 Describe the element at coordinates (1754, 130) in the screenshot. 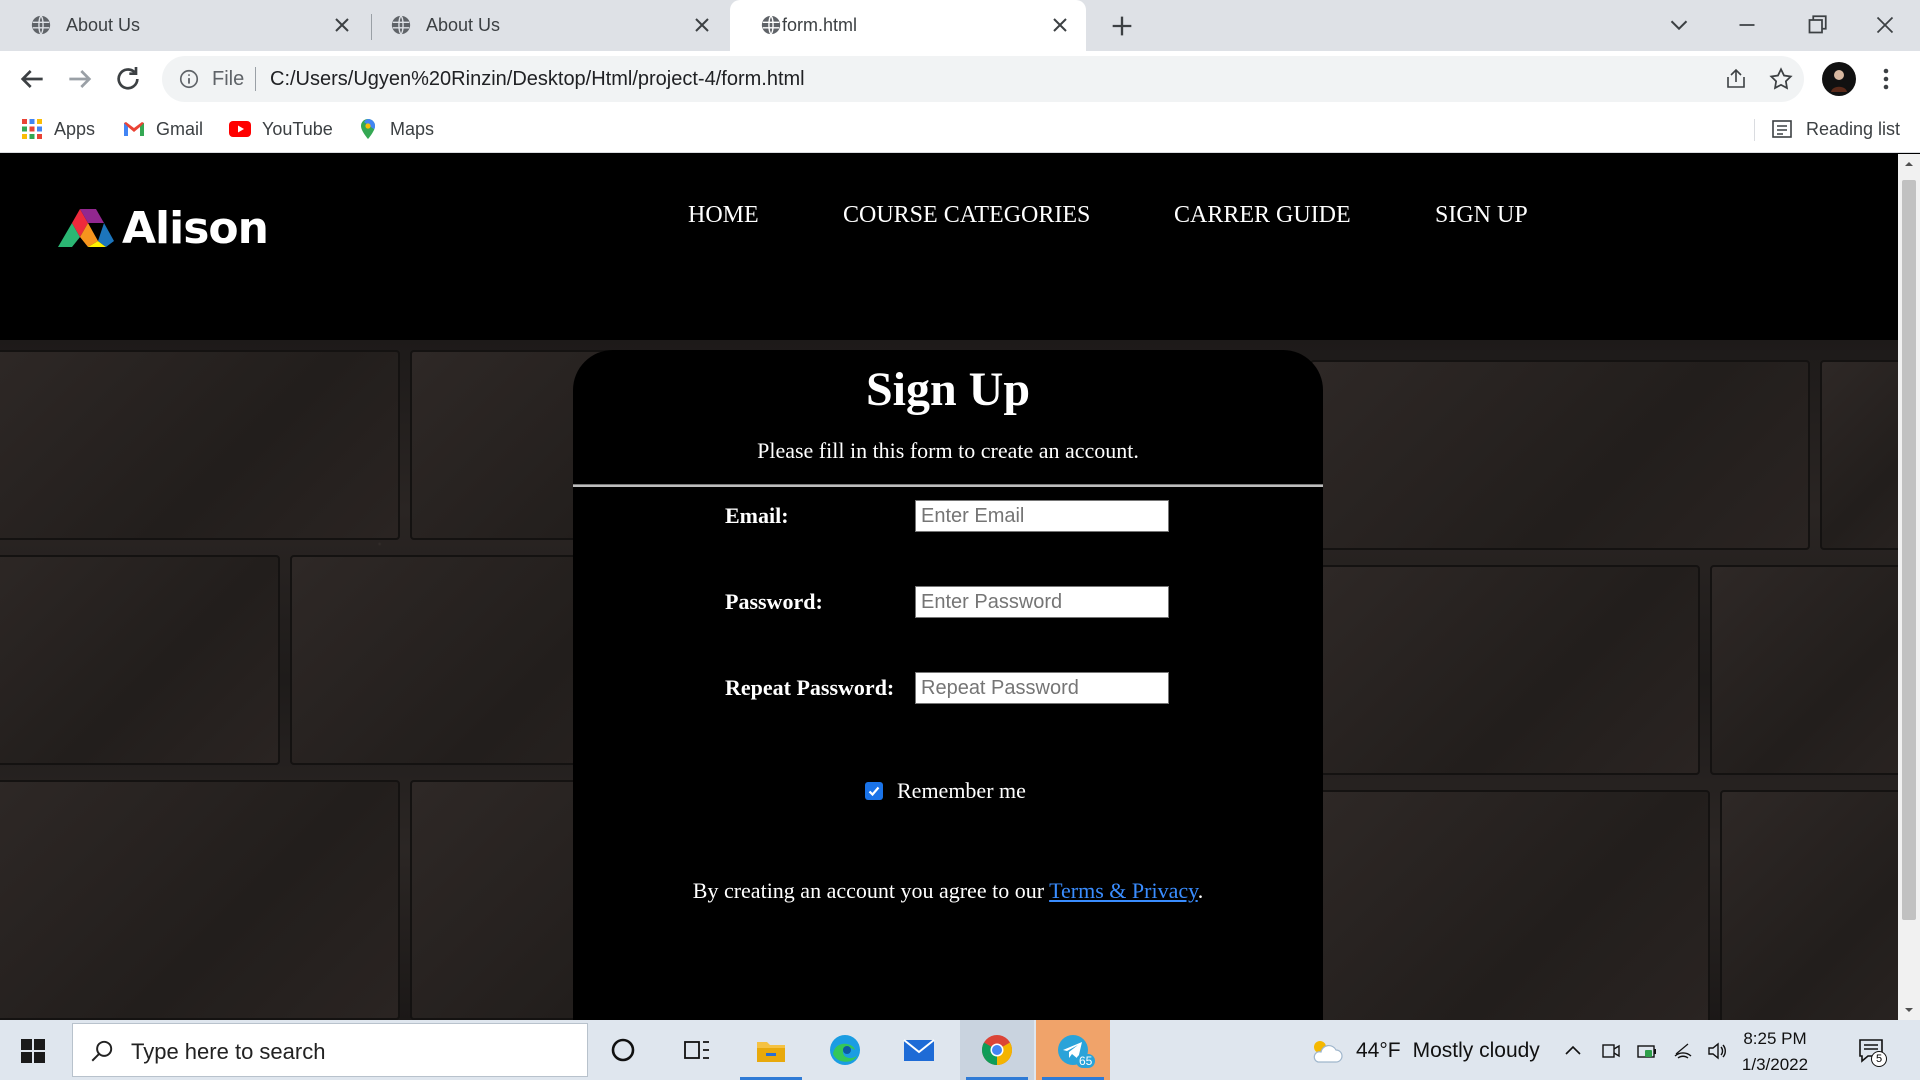

I see `bookmarks-divider` at that location.